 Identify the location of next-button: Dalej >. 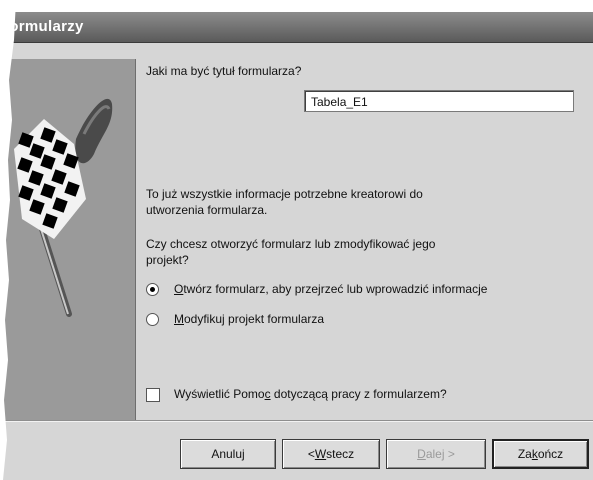
(436, 454).